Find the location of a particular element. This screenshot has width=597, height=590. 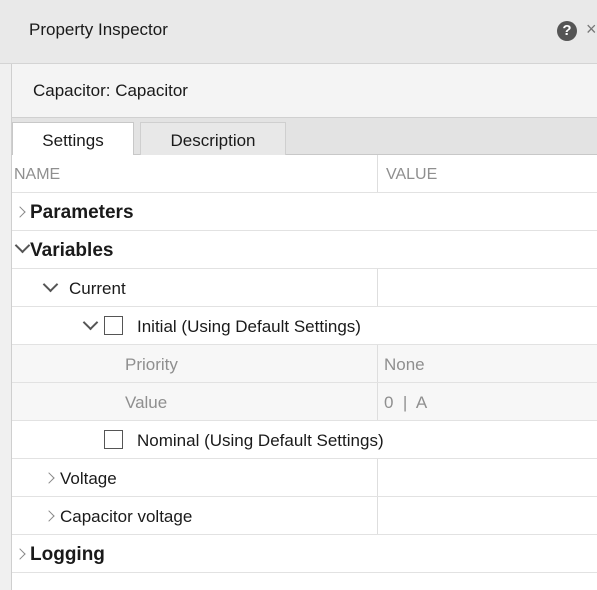

value-field: 0 | A is located at coordinates (406, 402).